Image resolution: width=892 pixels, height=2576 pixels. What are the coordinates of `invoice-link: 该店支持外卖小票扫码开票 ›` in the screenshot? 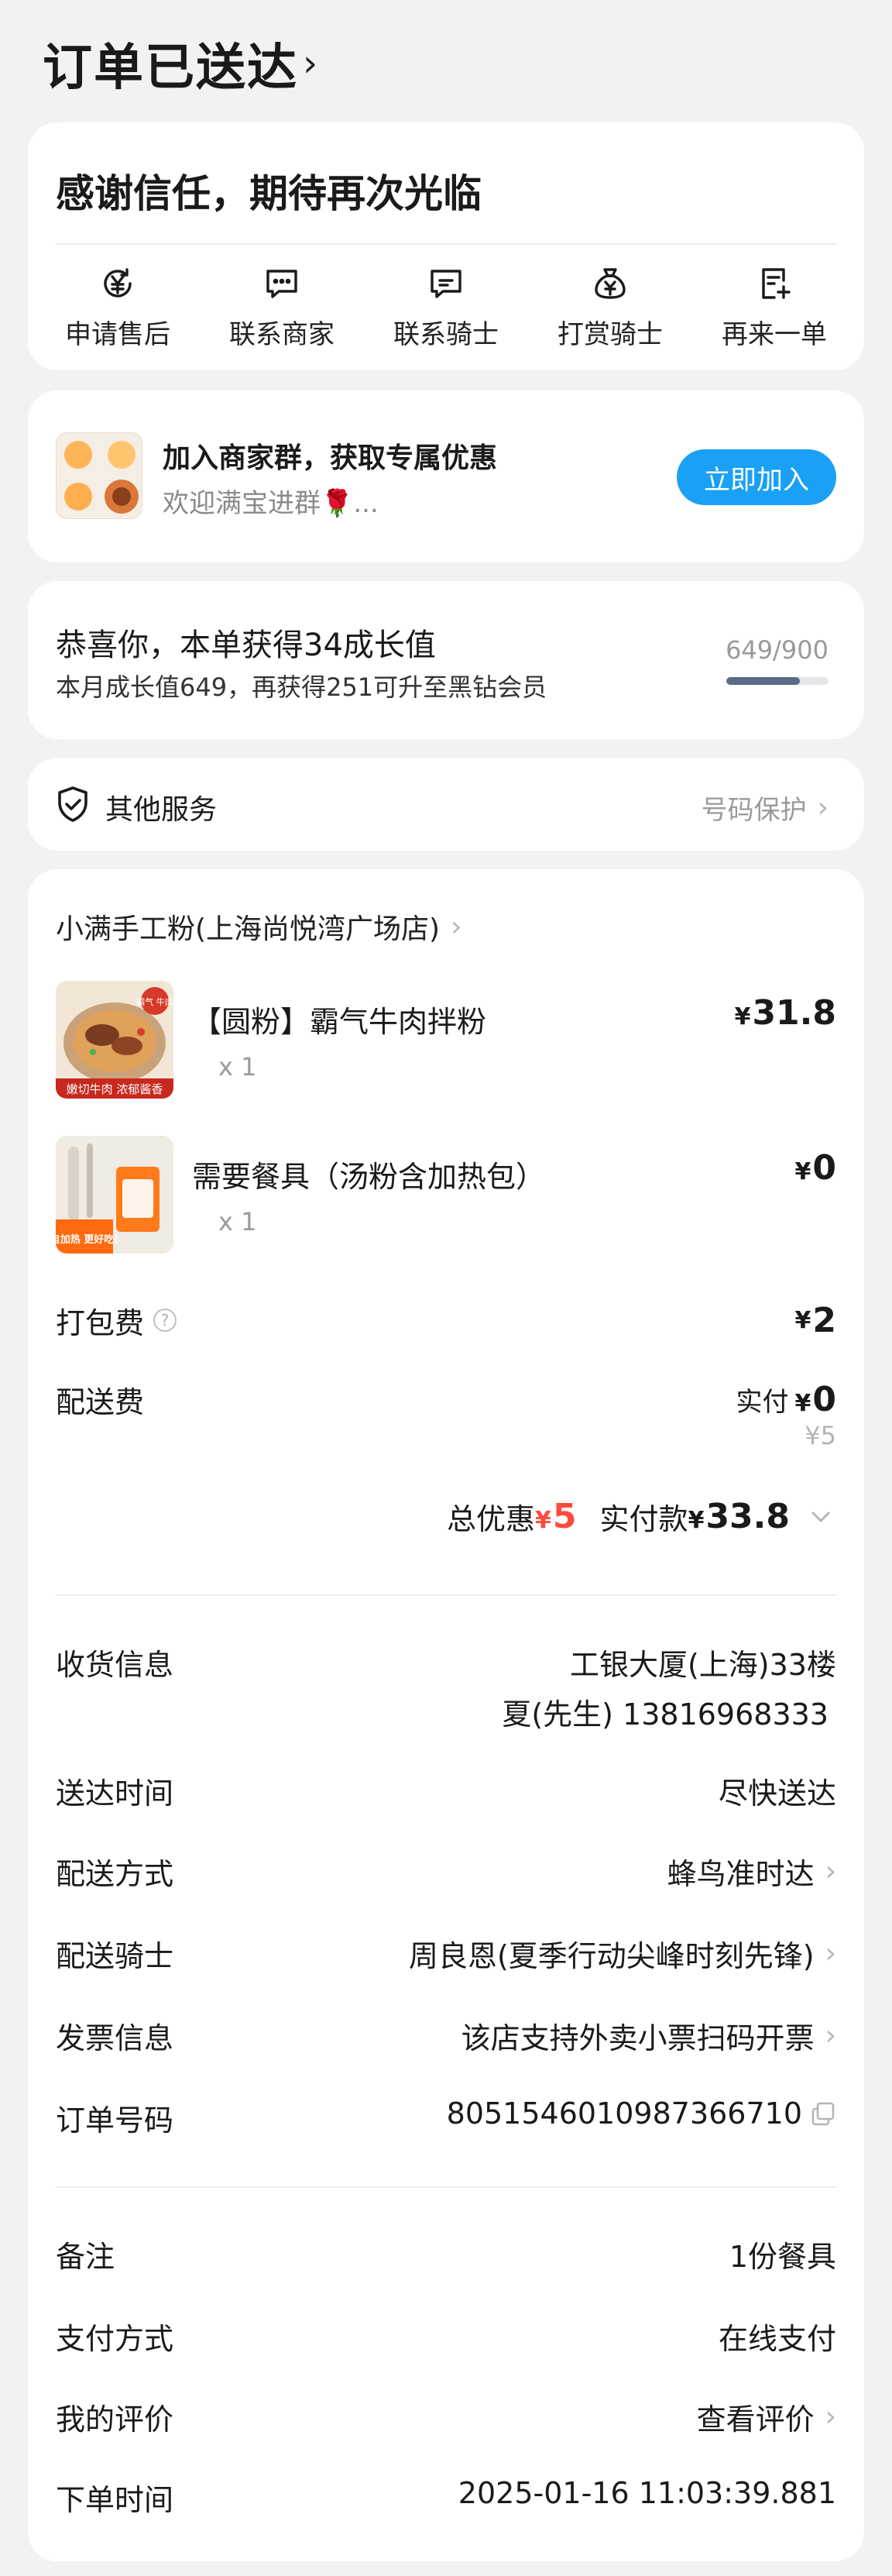 It's located at (648, 2035).